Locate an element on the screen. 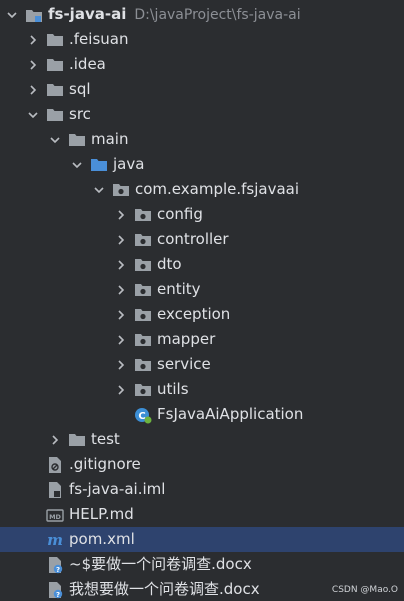 The width and height of the screenshot is (404, 601). tree-row-application-class: C FsJavaAiApplication is located at coordinates (202, 414).